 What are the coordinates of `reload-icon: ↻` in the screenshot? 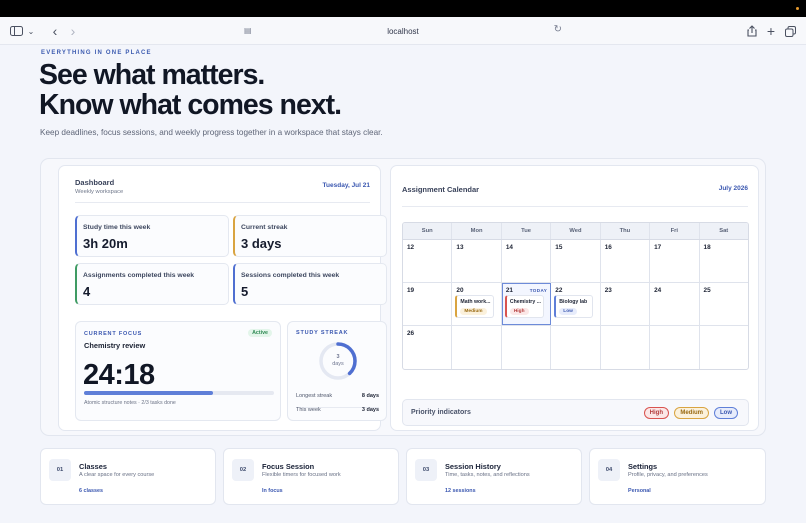 It's located at (558, 29).